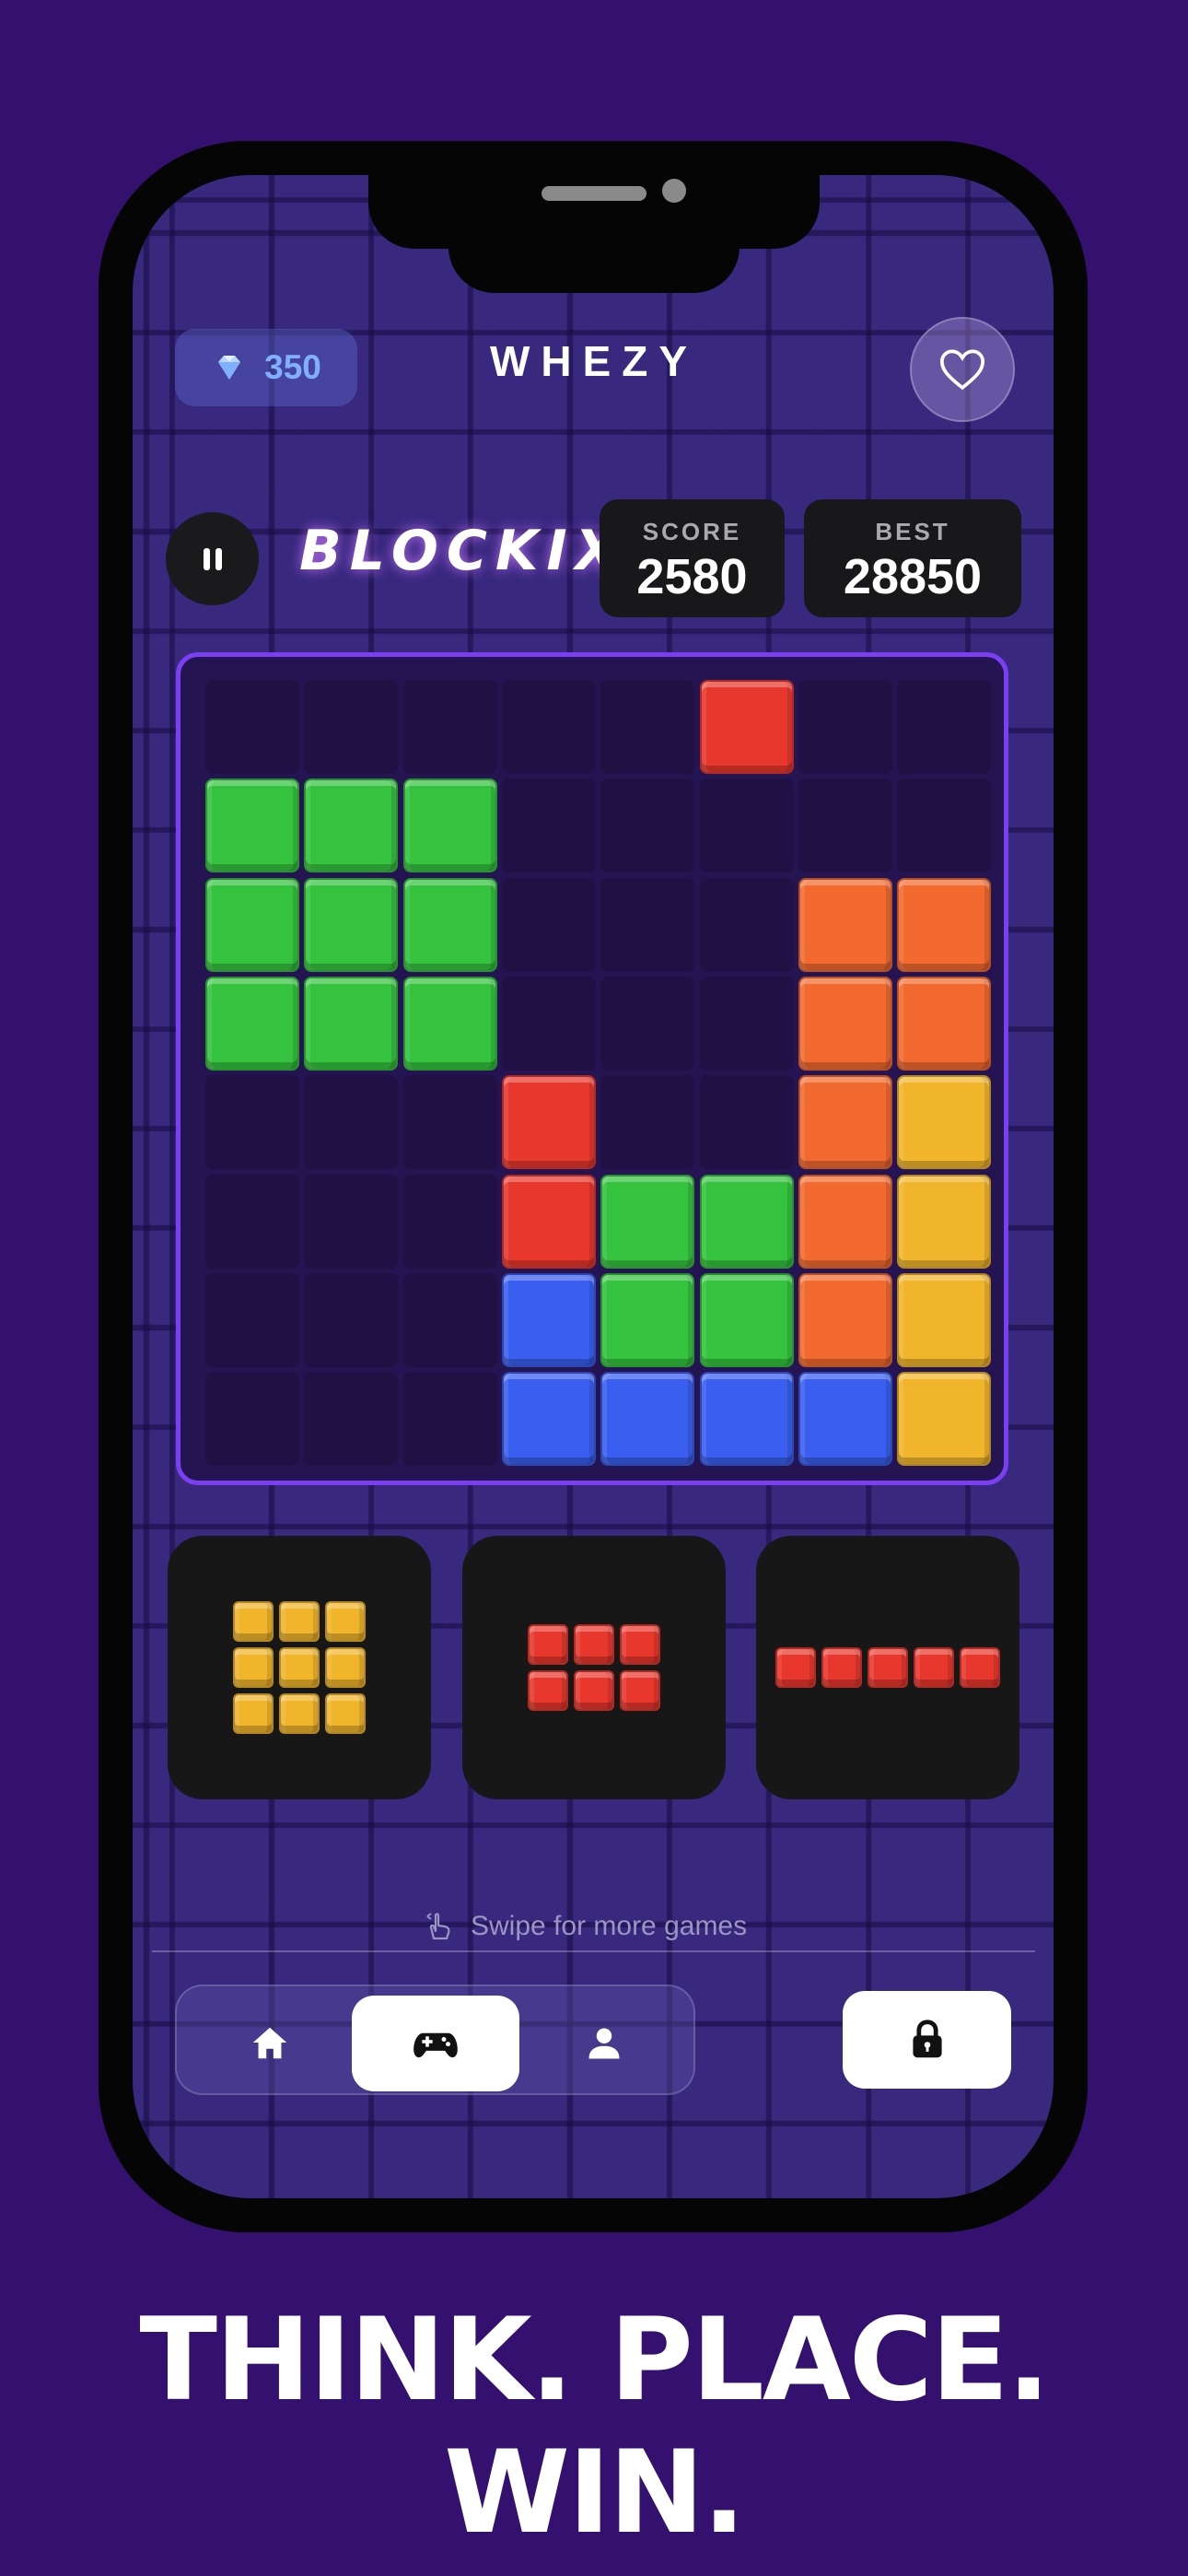 Image resolution: width=1188 pixels, height=2576 pixels. Describe the element at coordinates (604, 2044) in the screenshot. I see `nav-profile` at that location.